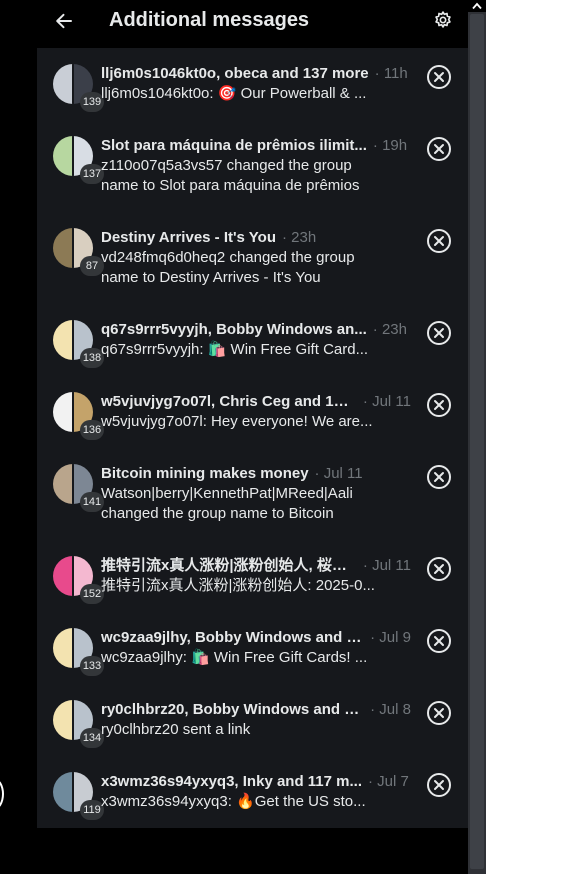 The image size is (581, 874). What do you see at coordinates (391, 73) in the screenshot?
I see `conversation-time: · 11h` at bounding box center [391, 73].